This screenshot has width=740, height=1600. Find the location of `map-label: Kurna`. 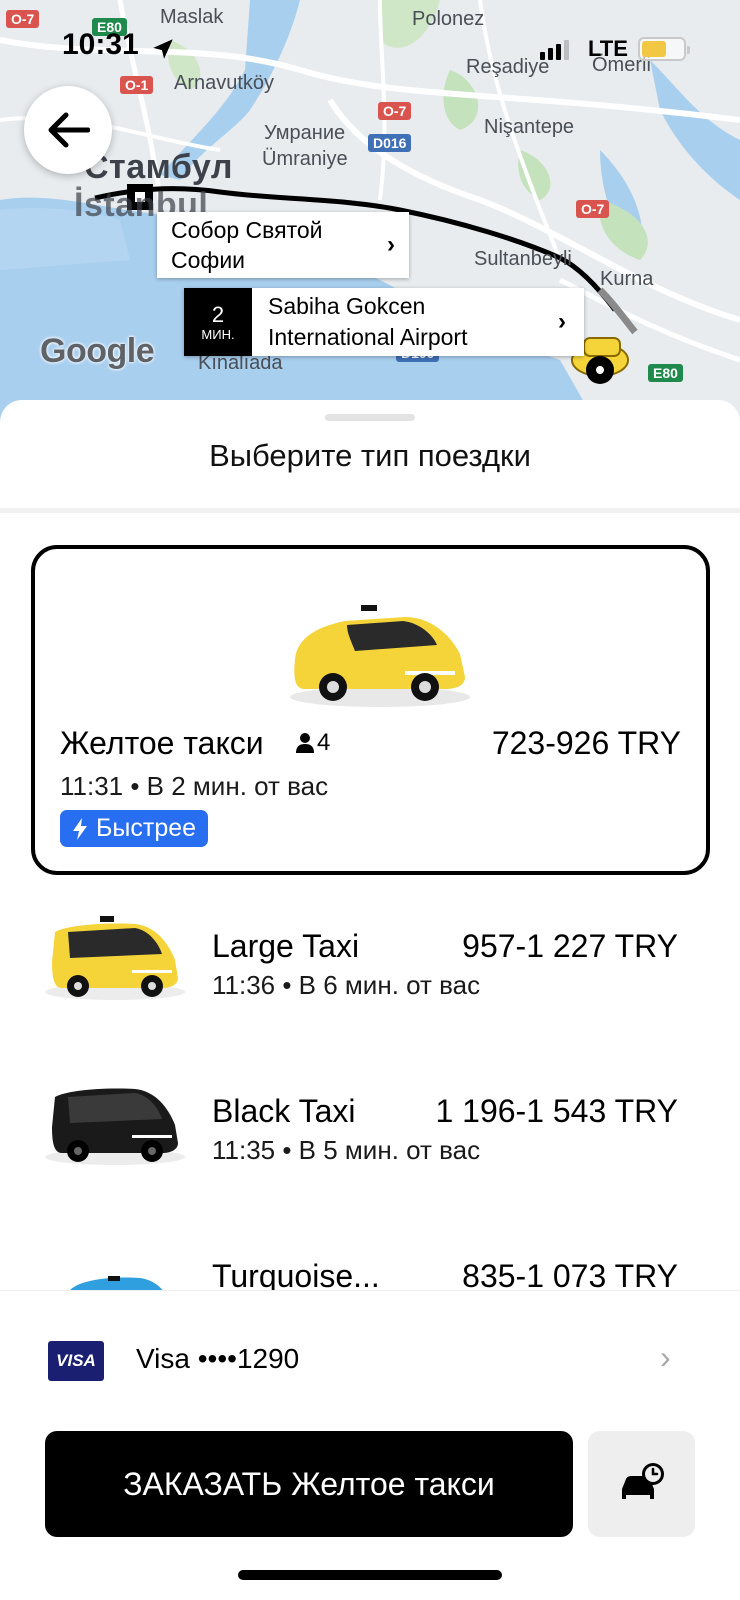

map-label: Kurna is located at coordinates (627, 279).